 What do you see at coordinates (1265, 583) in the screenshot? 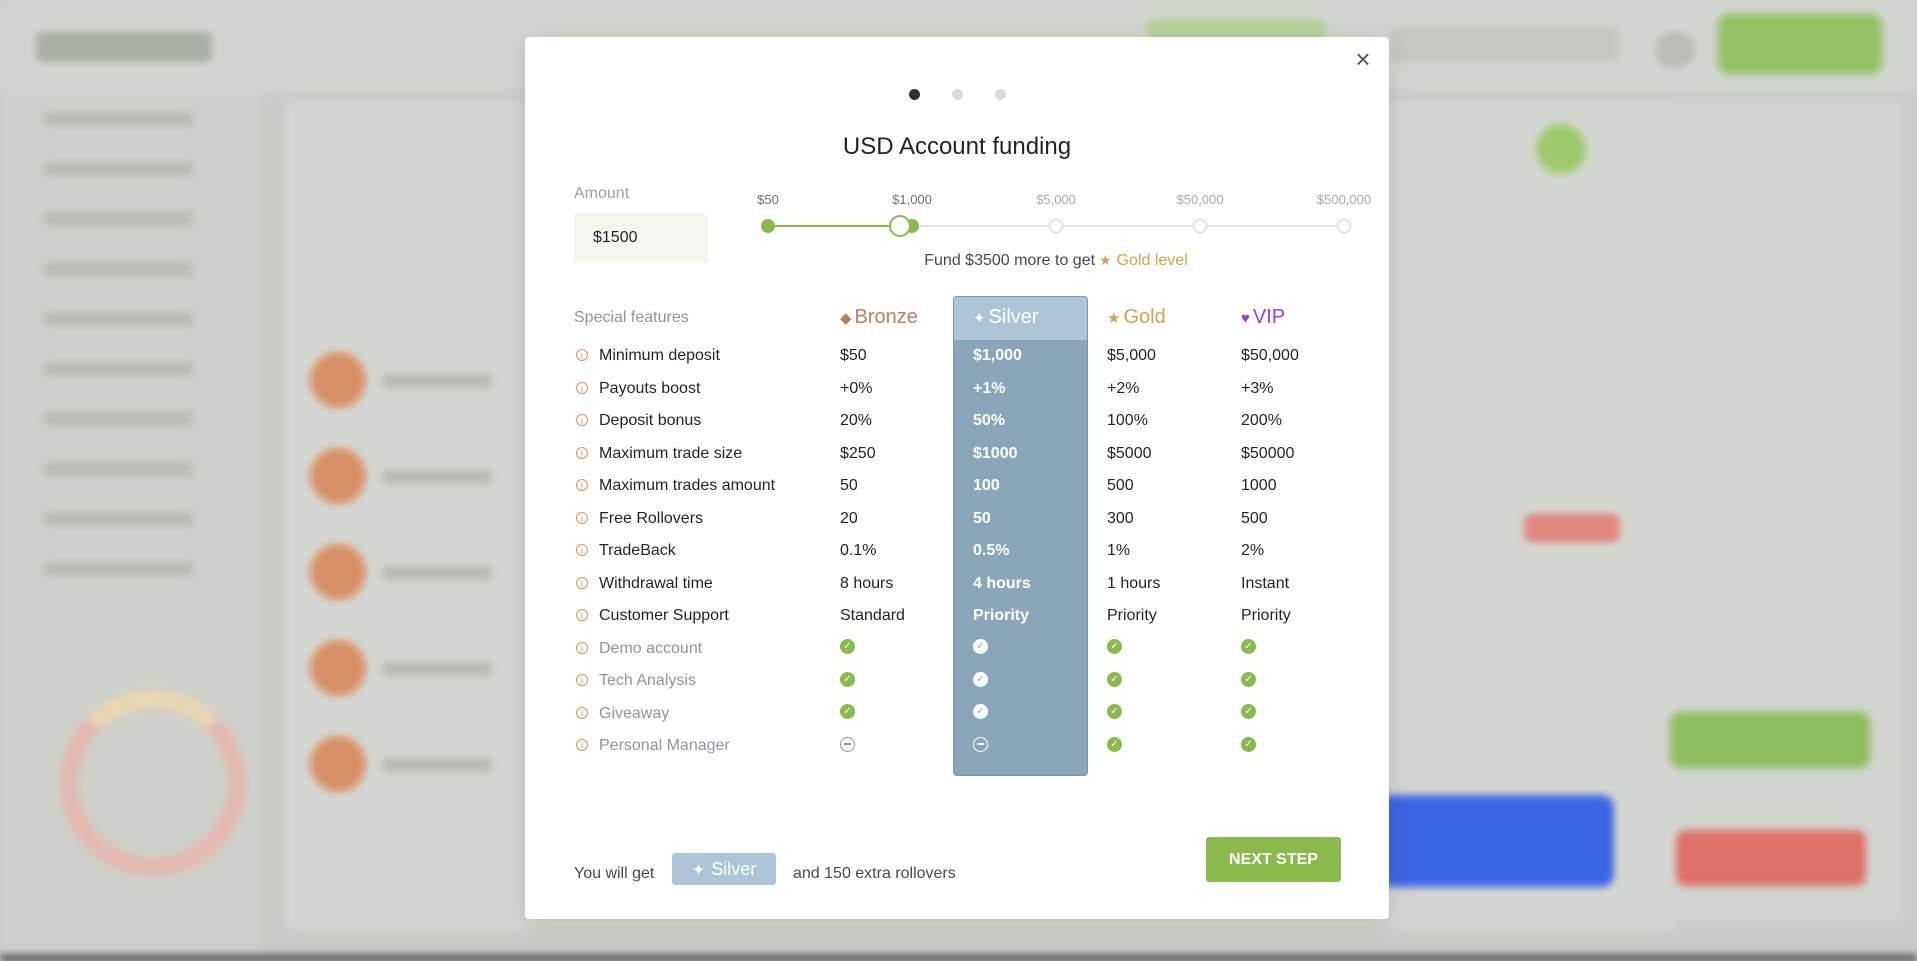
I see `table-cell: Instant` at bounding box center [1265, 583].